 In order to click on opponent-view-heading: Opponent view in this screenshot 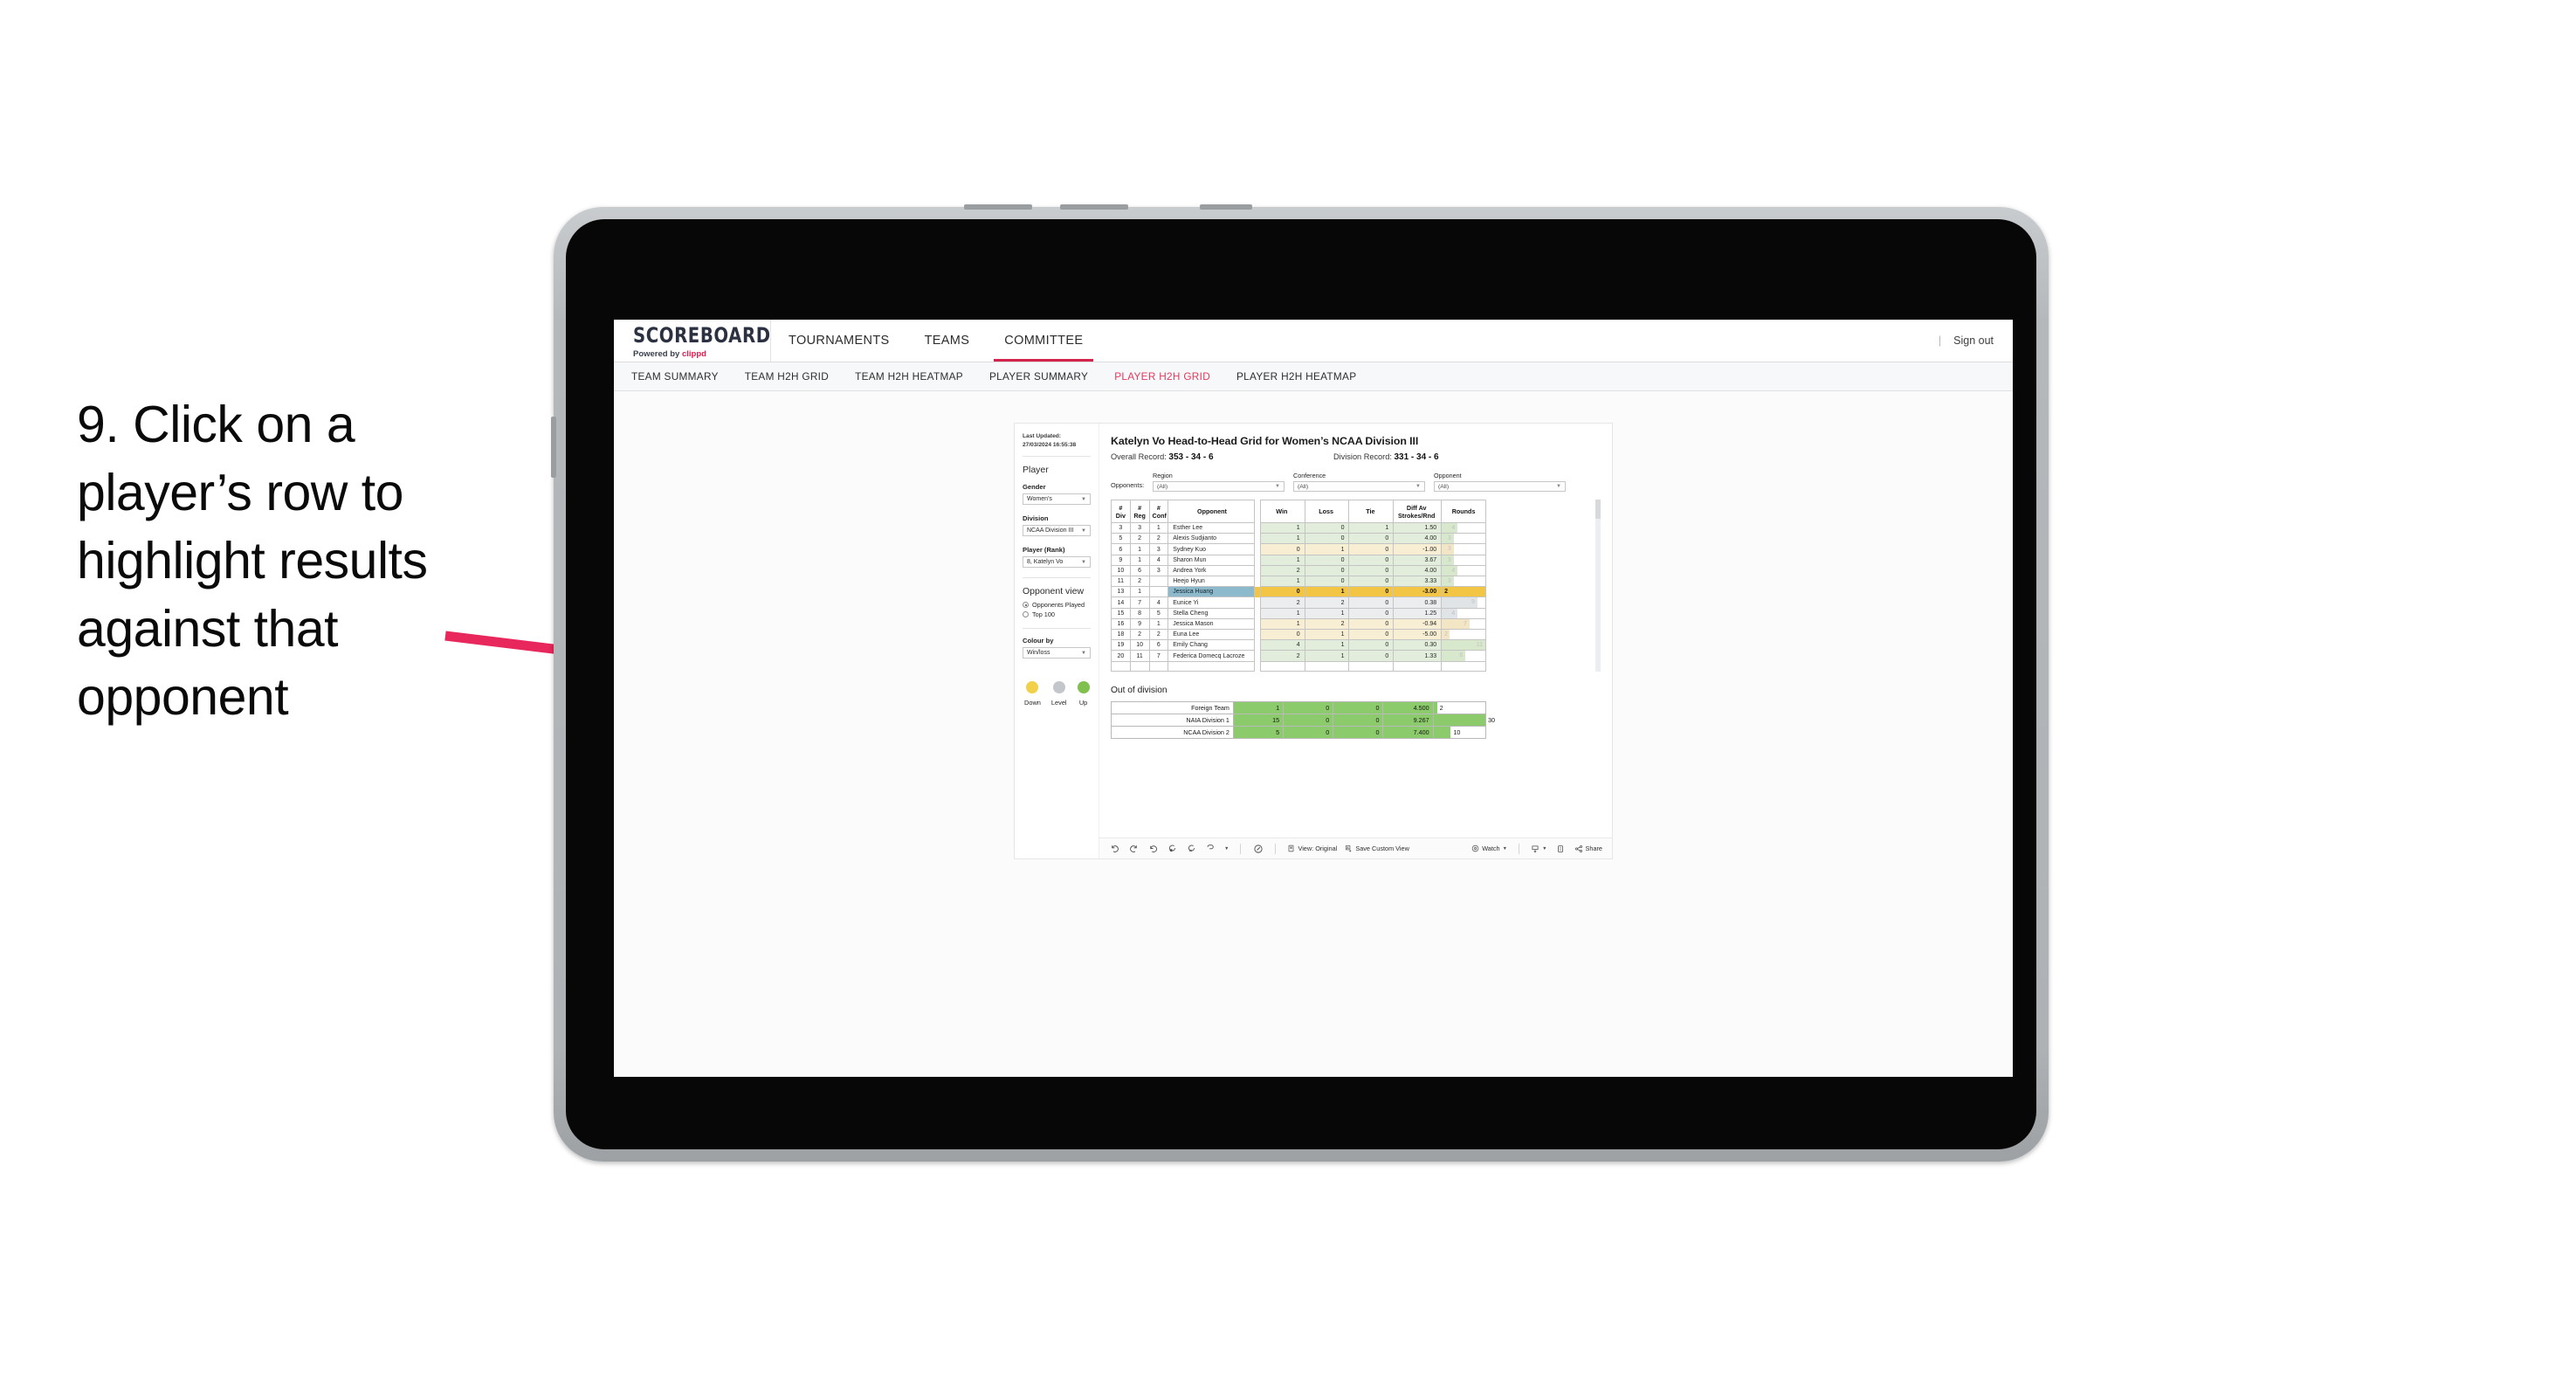, I will do `click(1054, 591)`.